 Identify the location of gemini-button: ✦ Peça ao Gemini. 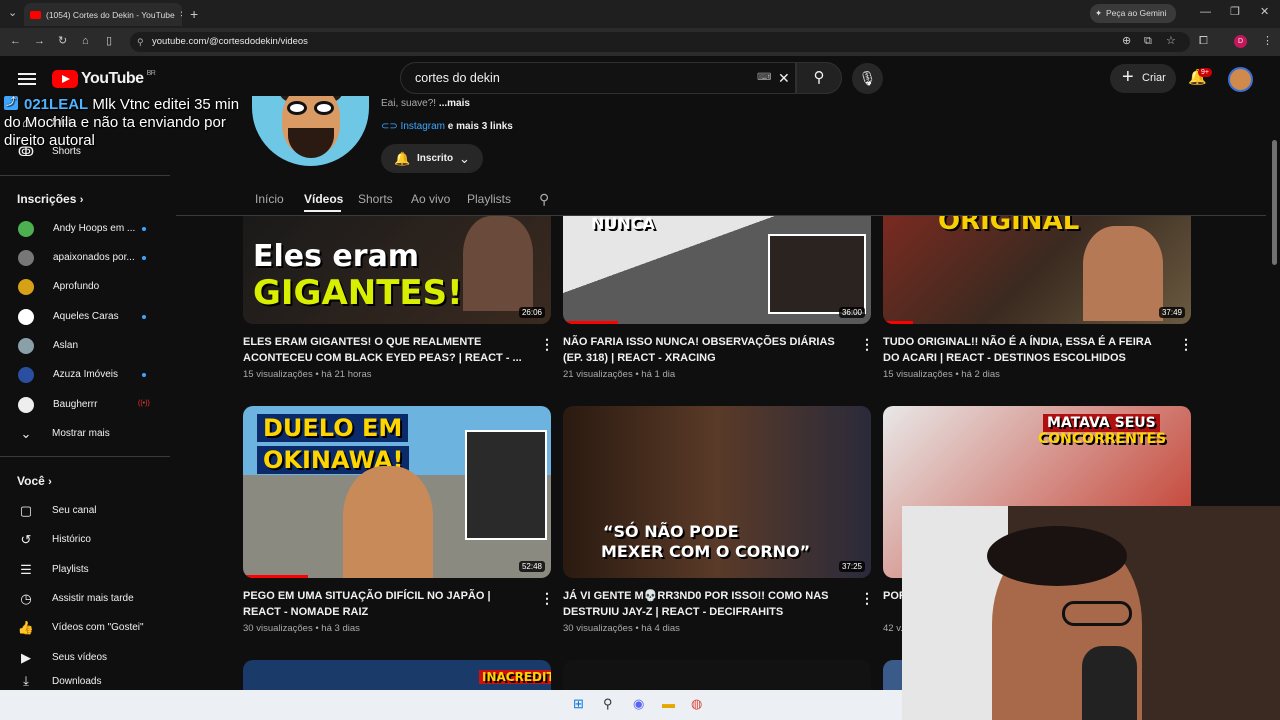
(1133, 13).